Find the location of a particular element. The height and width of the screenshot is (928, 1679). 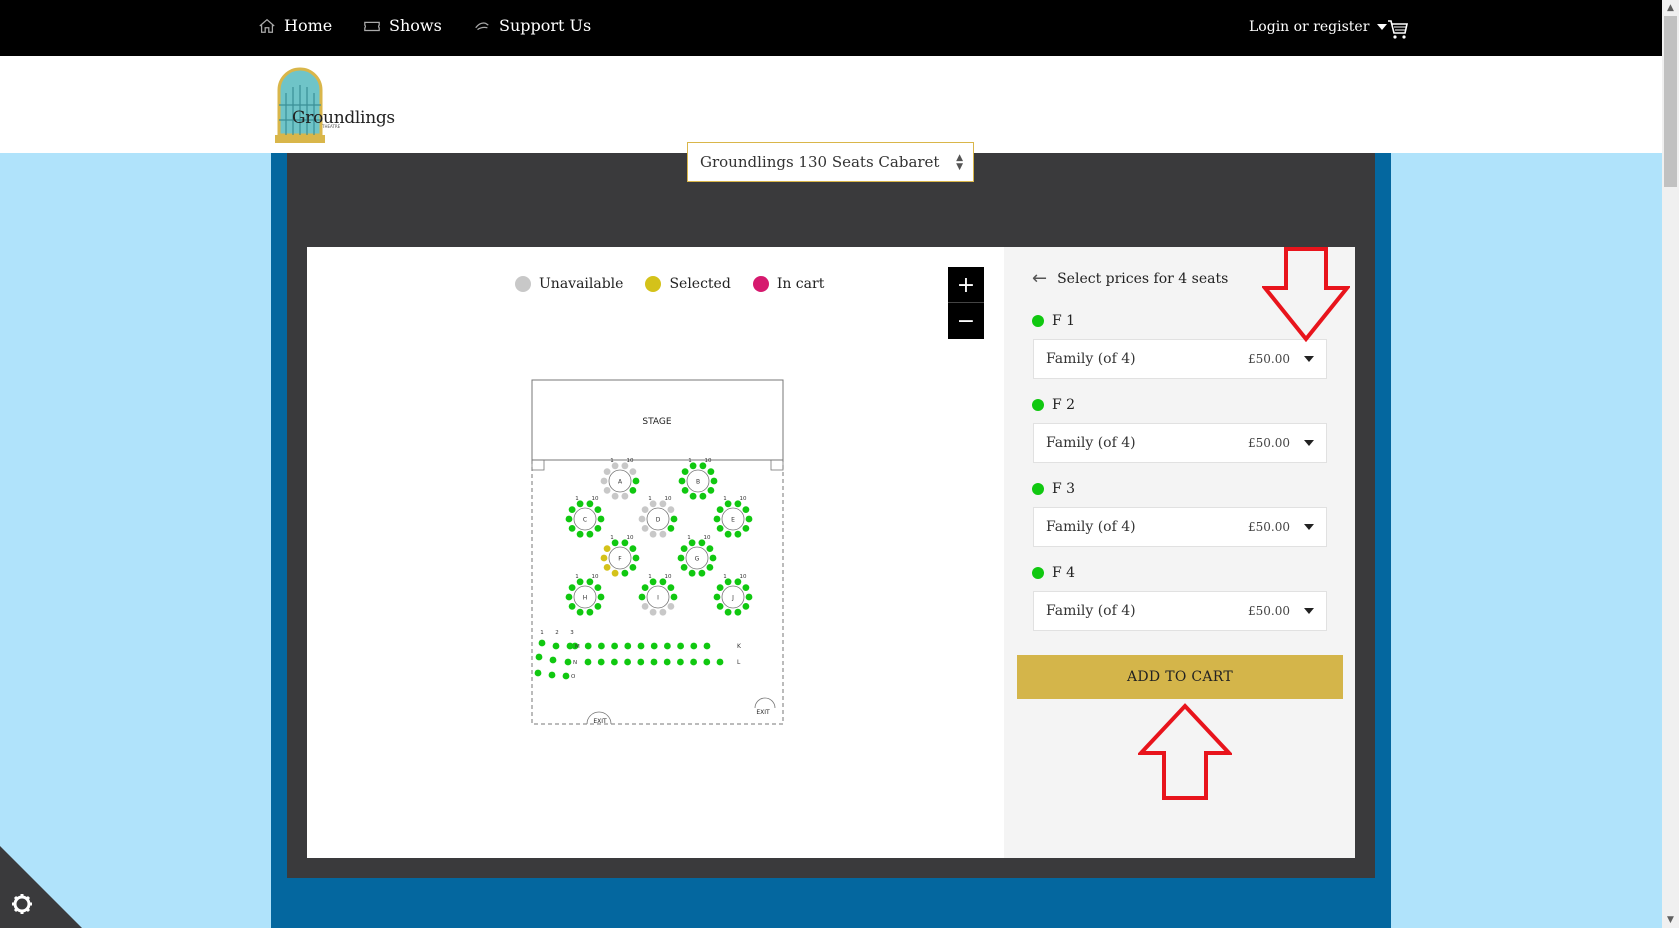

table-h: H 1 10 is located at coordinates (585, 595).